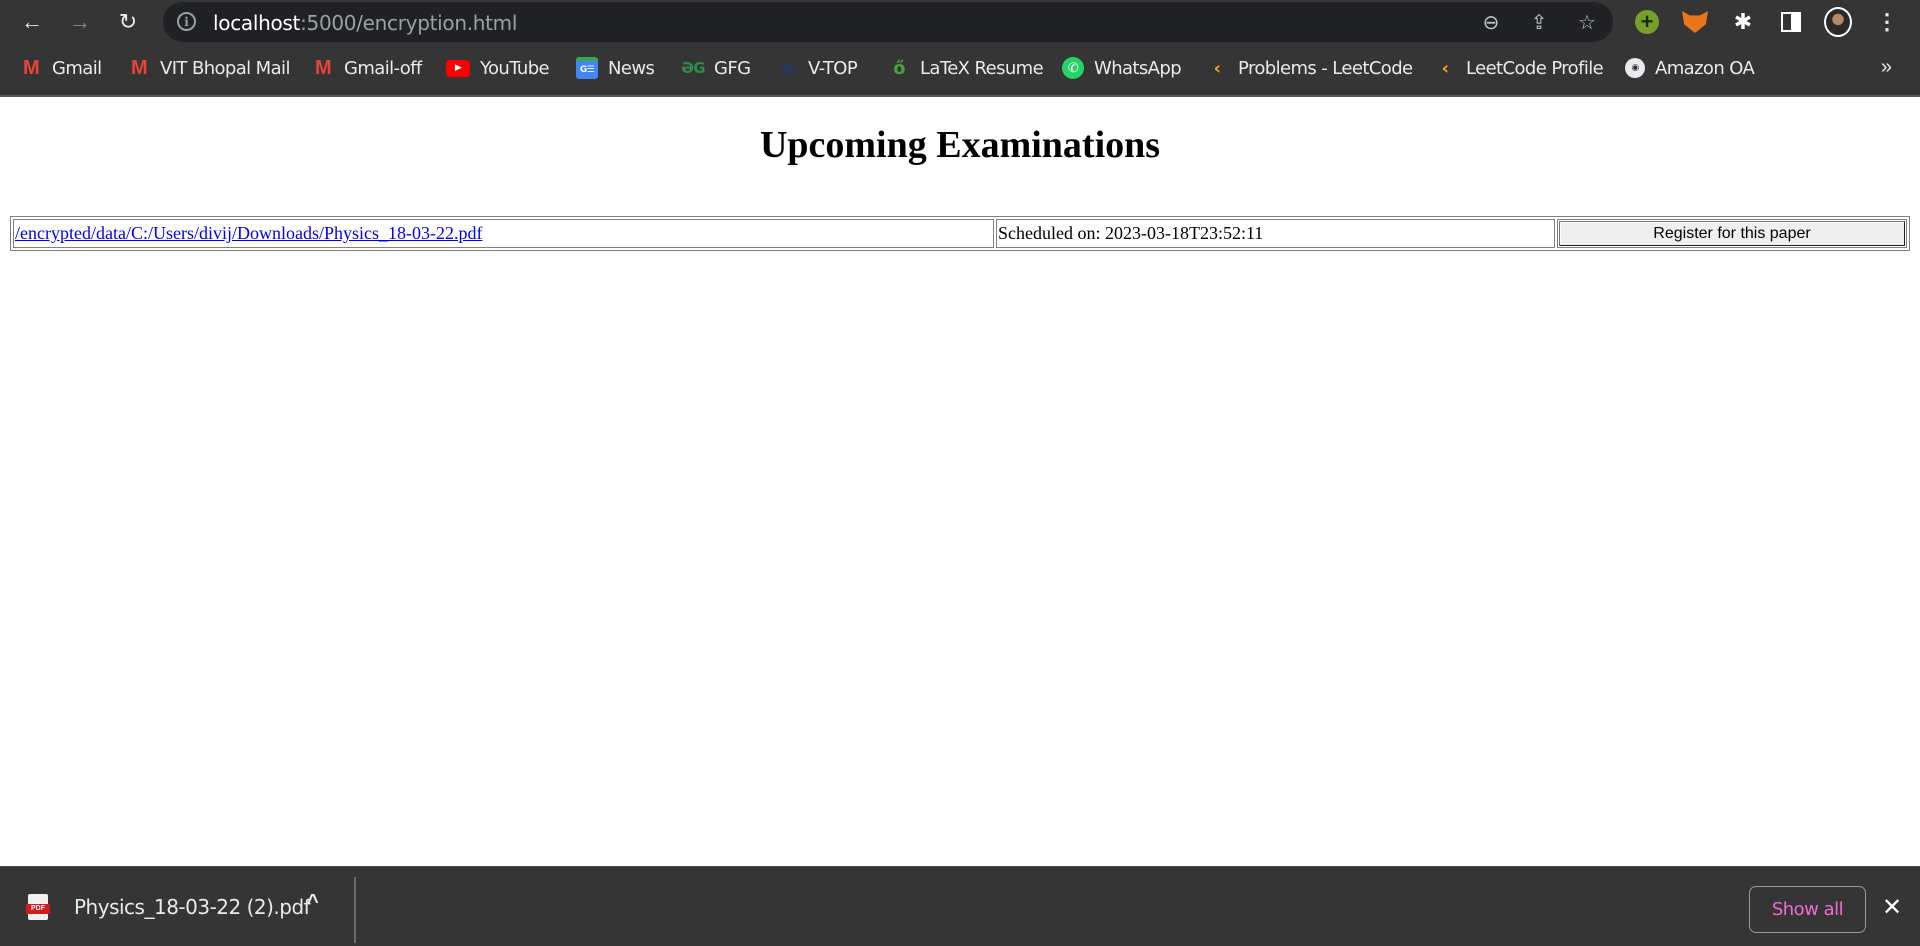  I want to click on download-file-name: Physics_18-03-22 (2).pdf, so click(192, 907).